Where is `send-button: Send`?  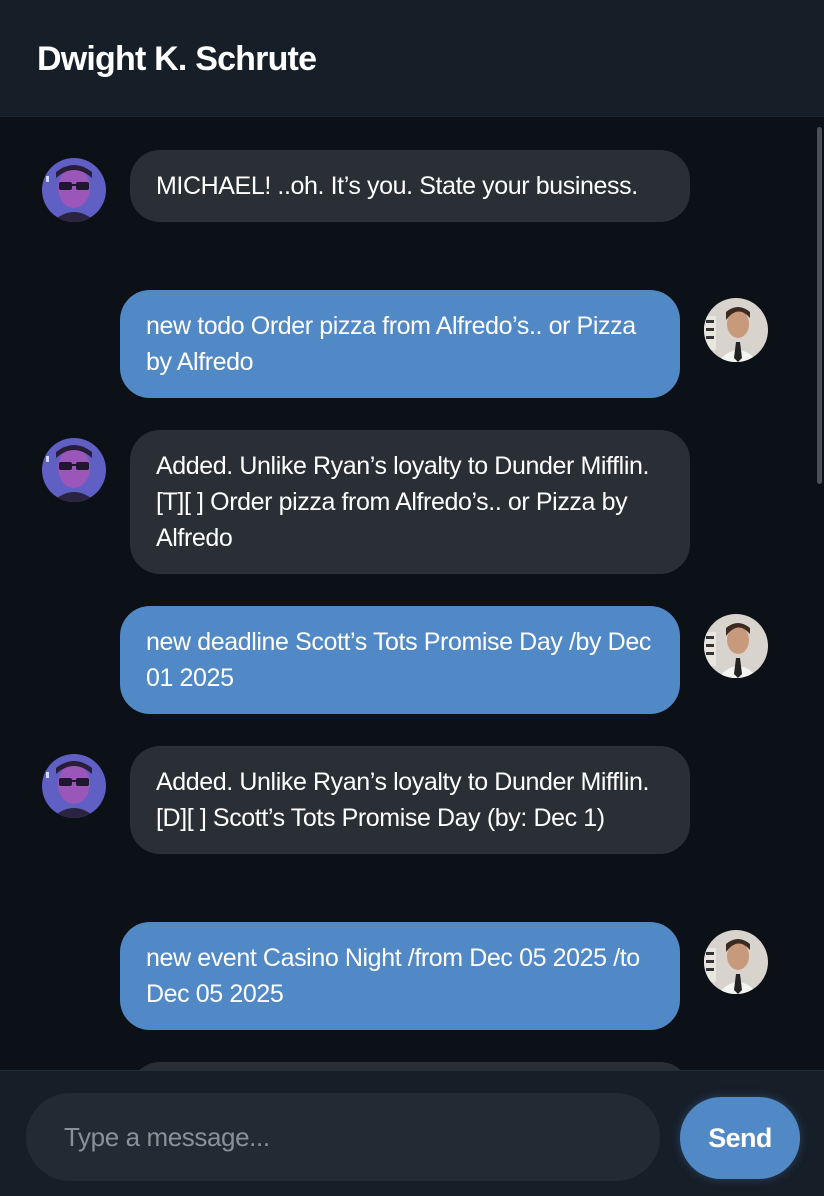
send-button: Send is located at coordinates (740, 1138).